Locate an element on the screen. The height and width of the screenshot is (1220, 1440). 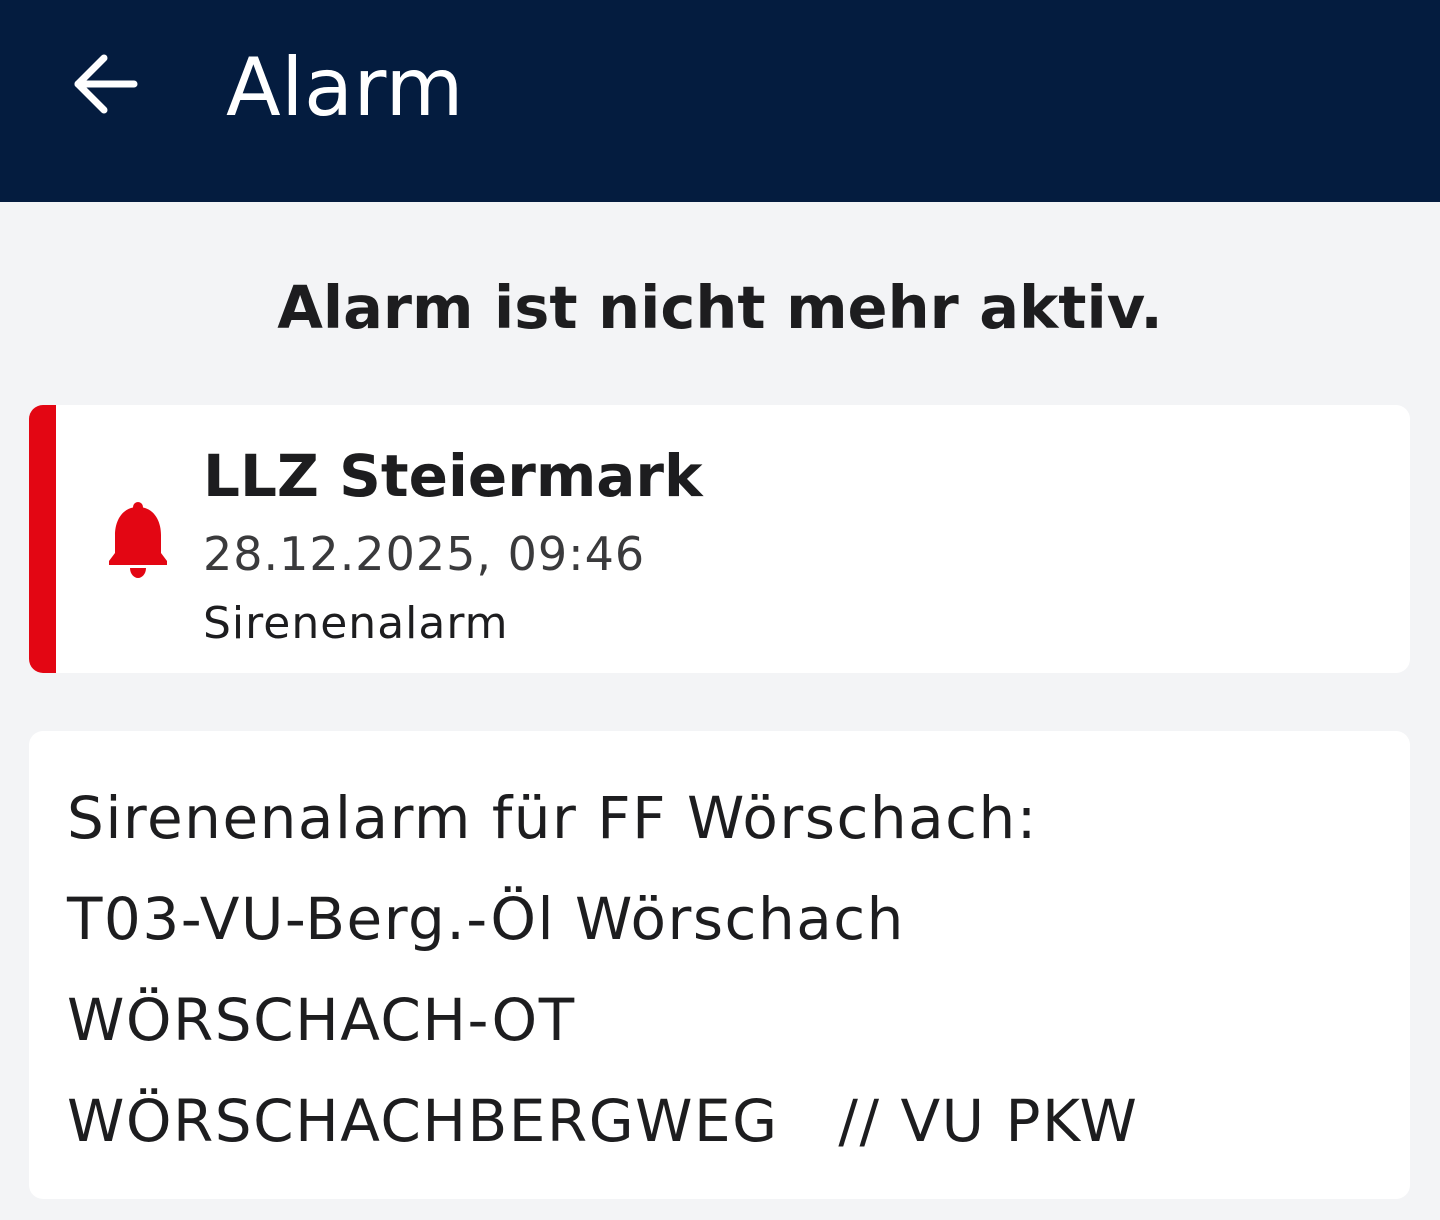
bell-icon is located at coordinates (138, 540).